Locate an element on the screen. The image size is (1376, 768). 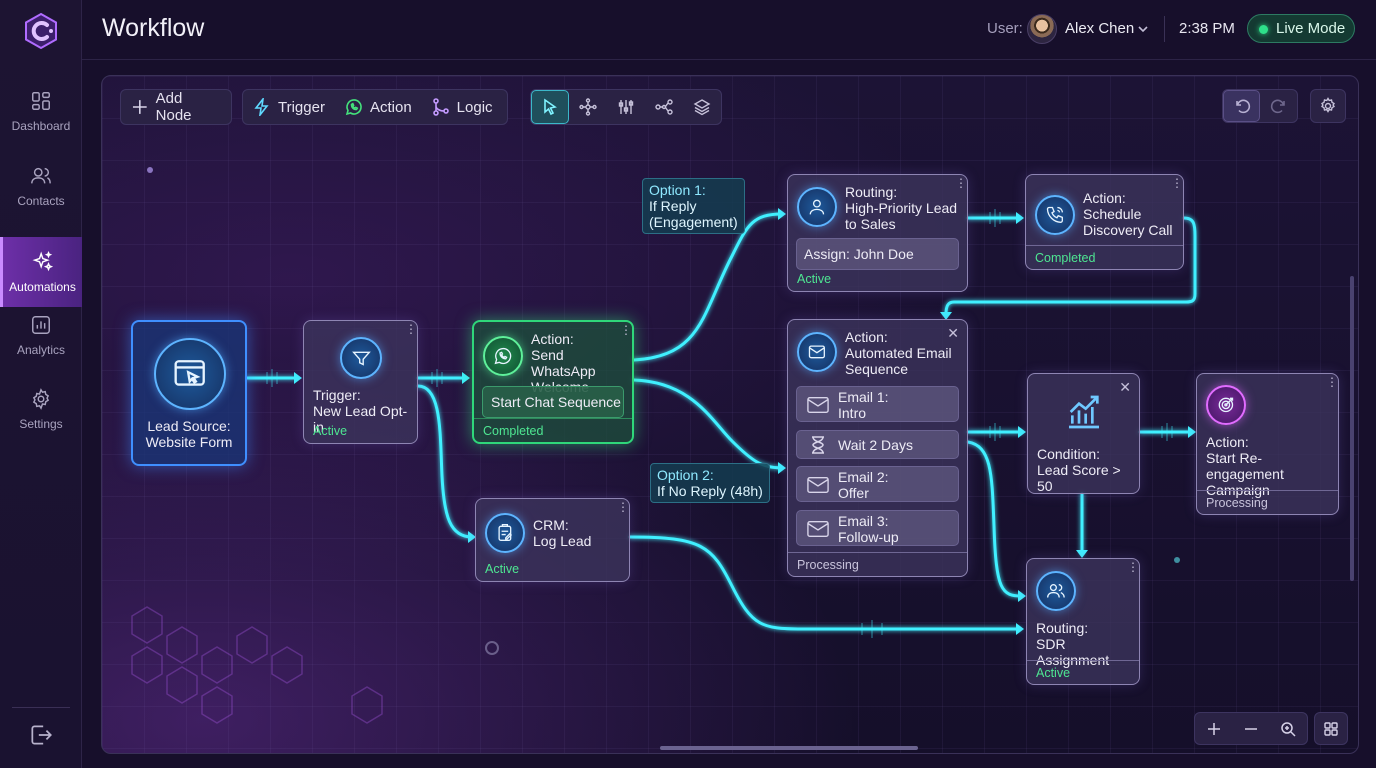
live-mode-toggle: Live Mode is located at coordinates (1301, 28).